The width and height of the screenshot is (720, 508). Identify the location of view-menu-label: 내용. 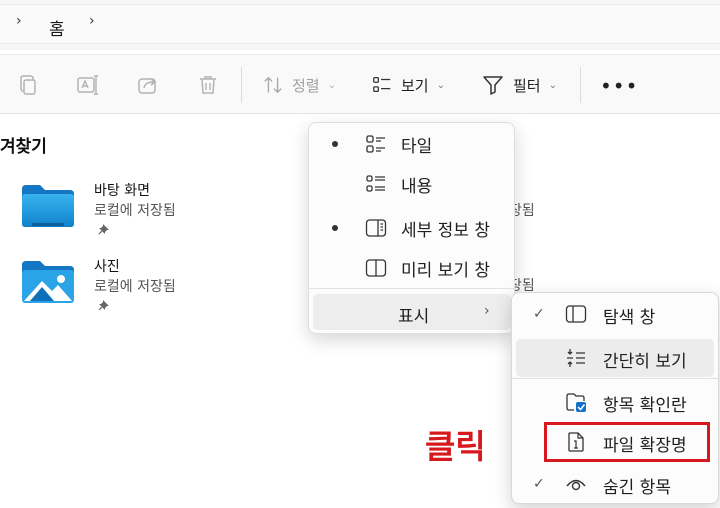
(417, 186).